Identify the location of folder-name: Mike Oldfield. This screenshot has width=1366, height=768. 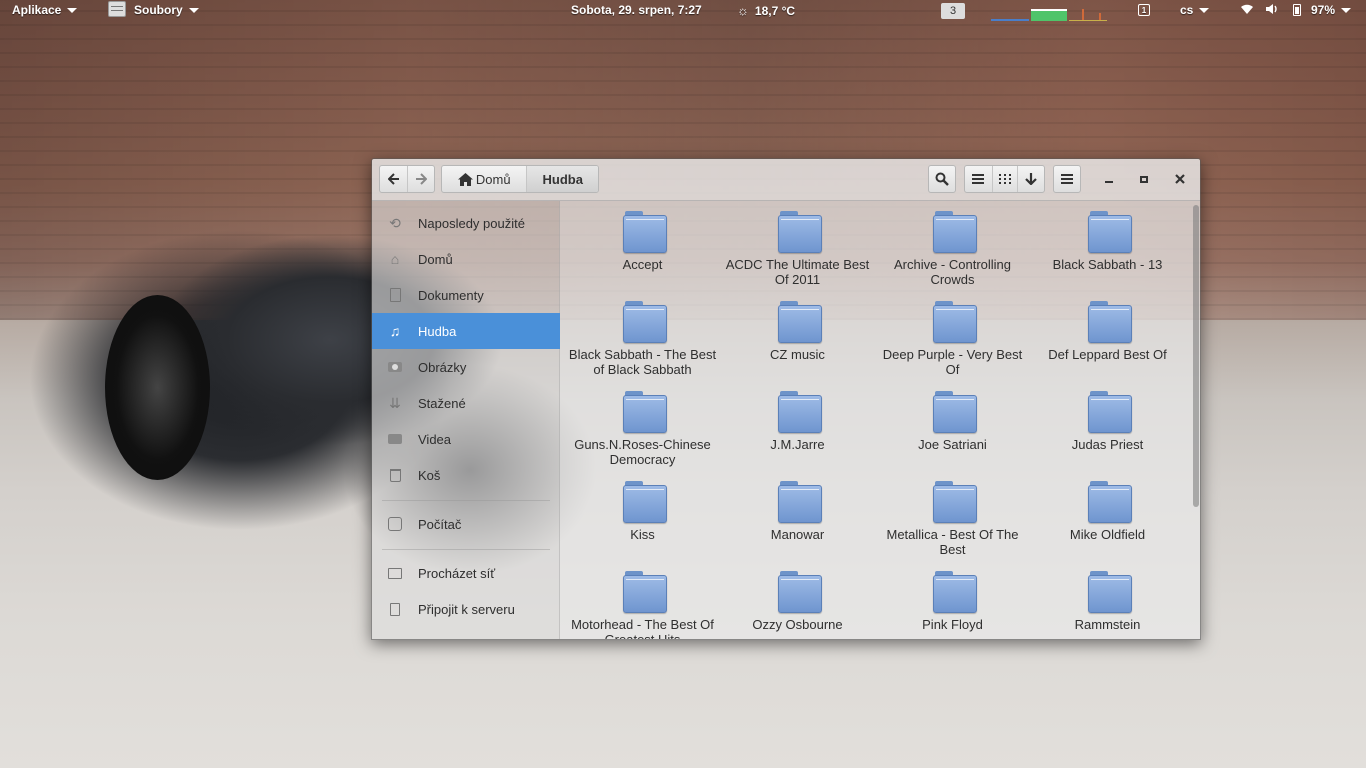
(1107, 534).